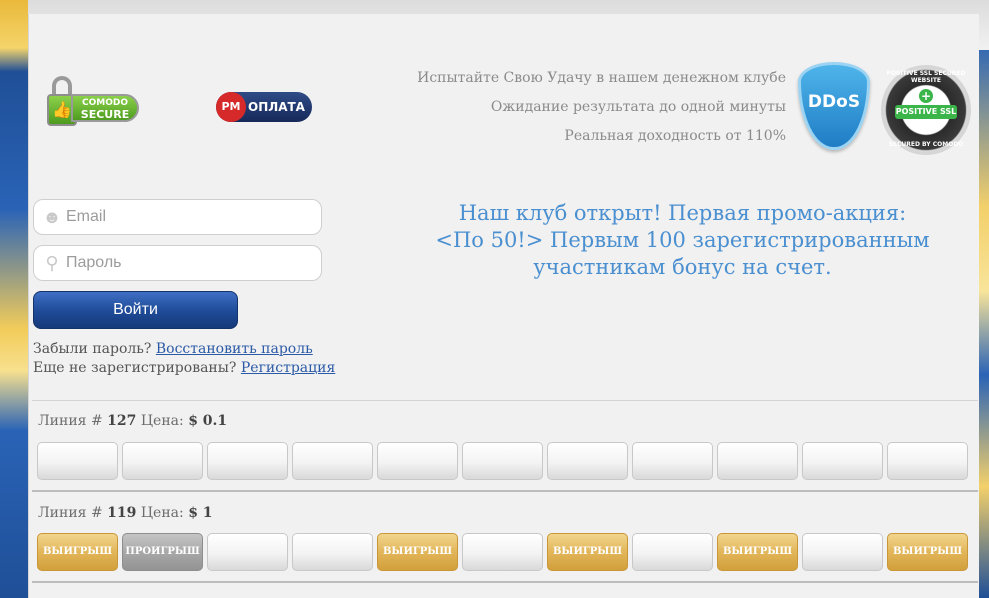 The height and width of the screenshot is (598, 989). I want to click on perfect-money-badge: PM ОПЛАТА, so click(264, 107).